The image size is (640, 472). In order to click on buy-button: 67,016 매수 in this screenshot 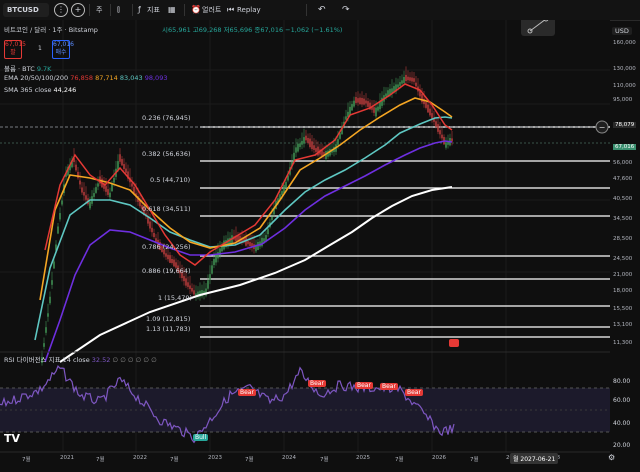, I will do `click(63, 49)`.